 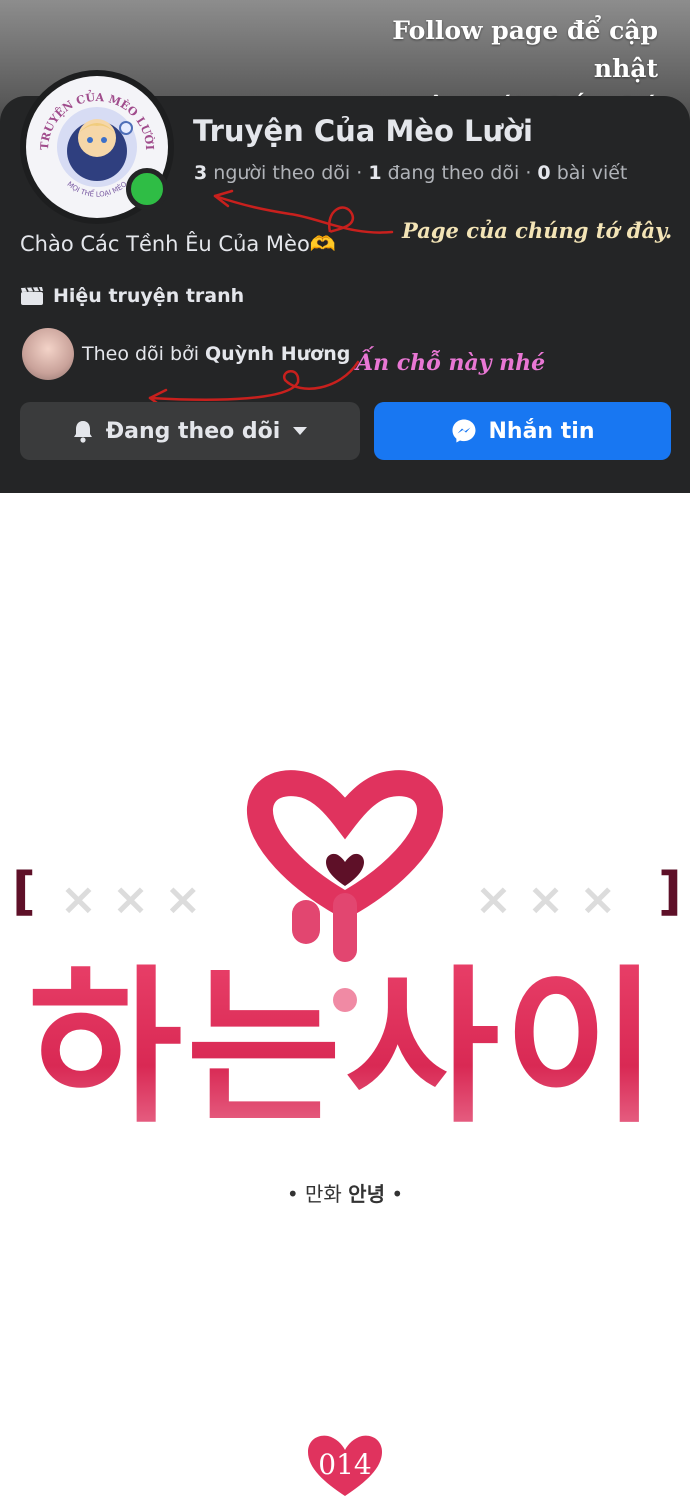 I want to click on episode-number: 014, so click(x=345, y=1464).